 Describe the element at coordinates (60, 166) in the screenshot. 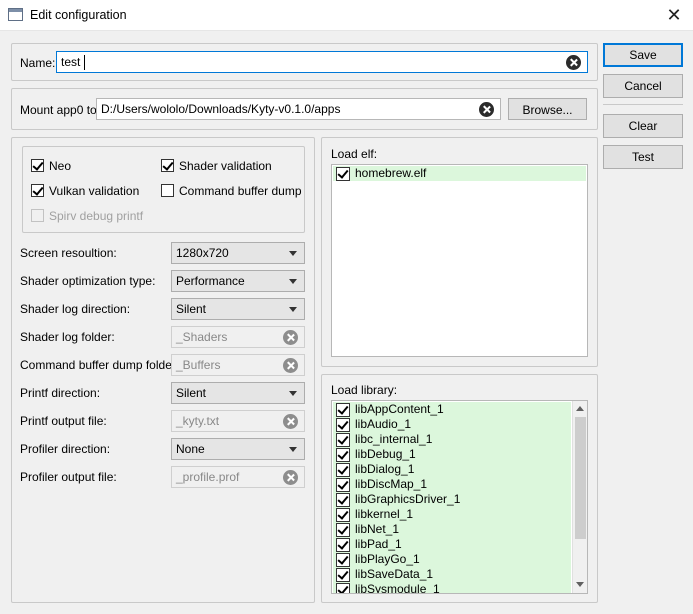

I see `neo-label: Neo` at that location.